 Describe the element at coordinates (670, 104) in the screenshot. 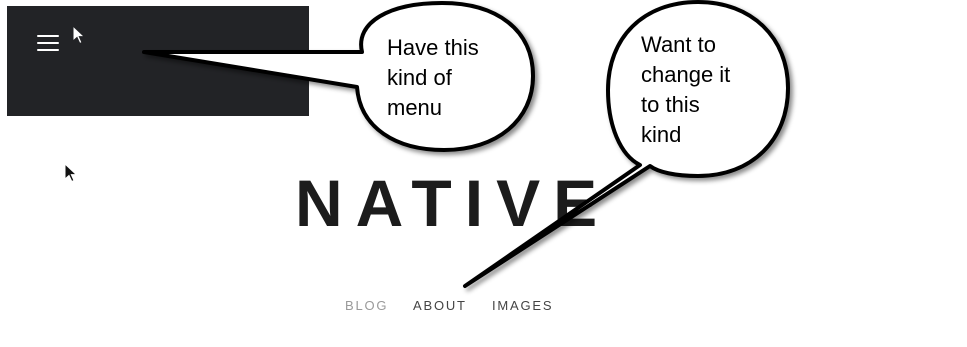

I see `callout-right-line: to this` at that location.